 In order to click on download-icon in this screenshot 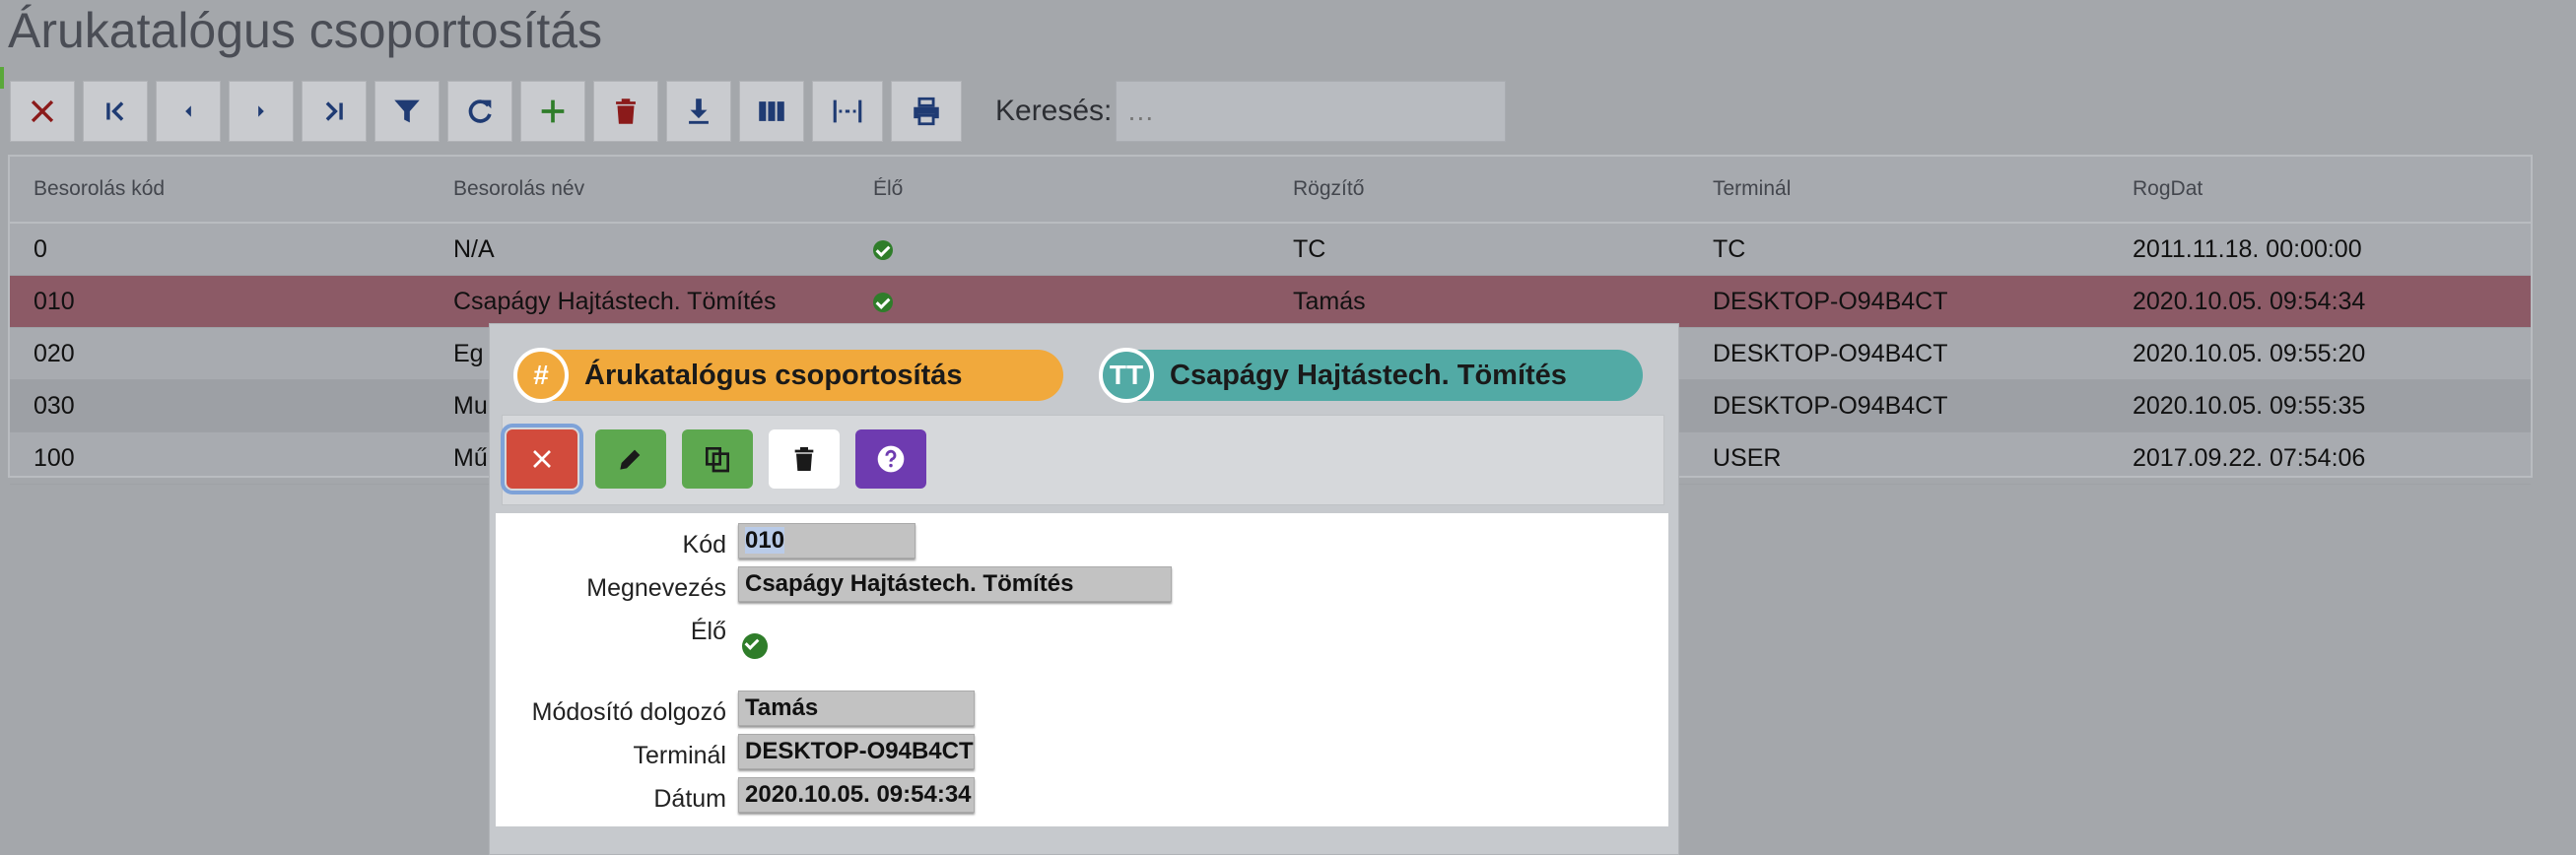, I will do `click(699, 111)`.